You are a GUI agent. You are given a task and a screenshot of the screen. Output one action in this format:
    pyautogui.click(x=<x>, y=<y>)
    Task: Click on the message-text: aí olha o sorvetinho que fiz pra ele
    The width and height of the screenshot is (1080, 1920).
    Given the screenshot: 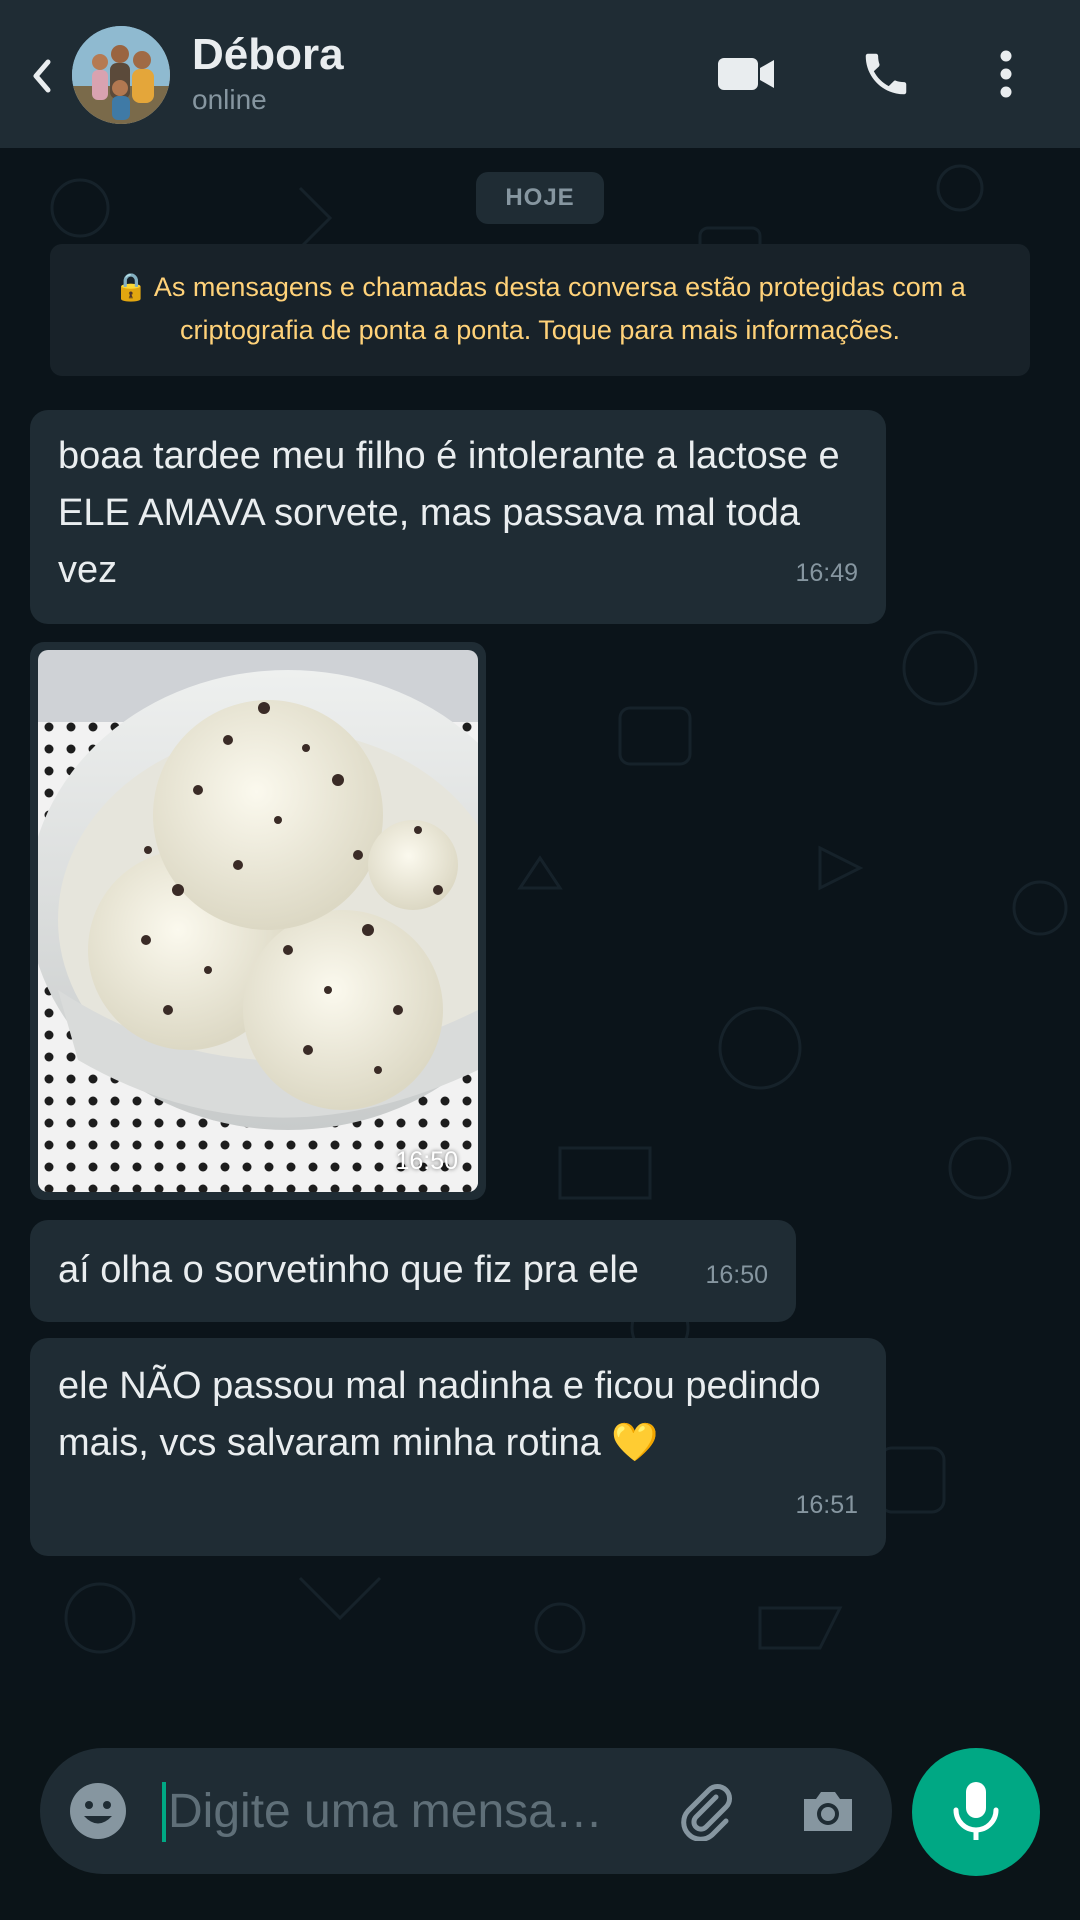 What is the action you would take?
    pyautogui.click(x=348, y=1270)
    